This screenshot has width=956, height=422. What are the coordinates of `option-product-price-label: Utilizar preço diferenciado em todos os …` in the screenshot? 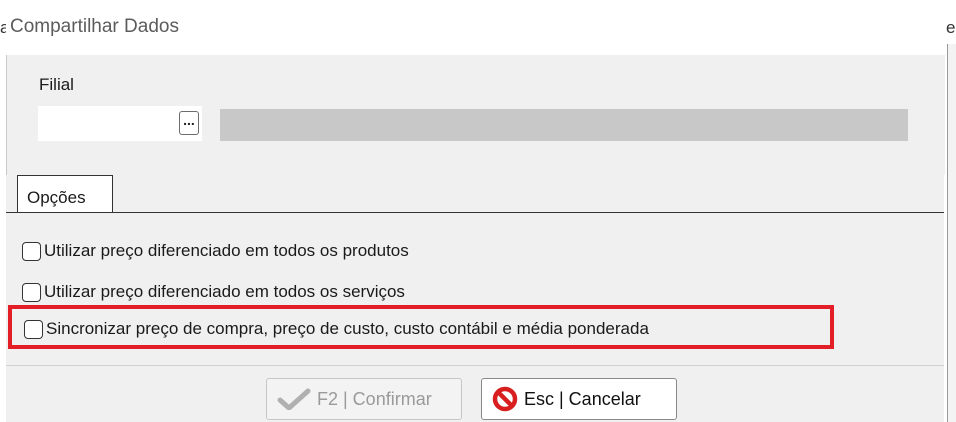 It's located at (226, 250).